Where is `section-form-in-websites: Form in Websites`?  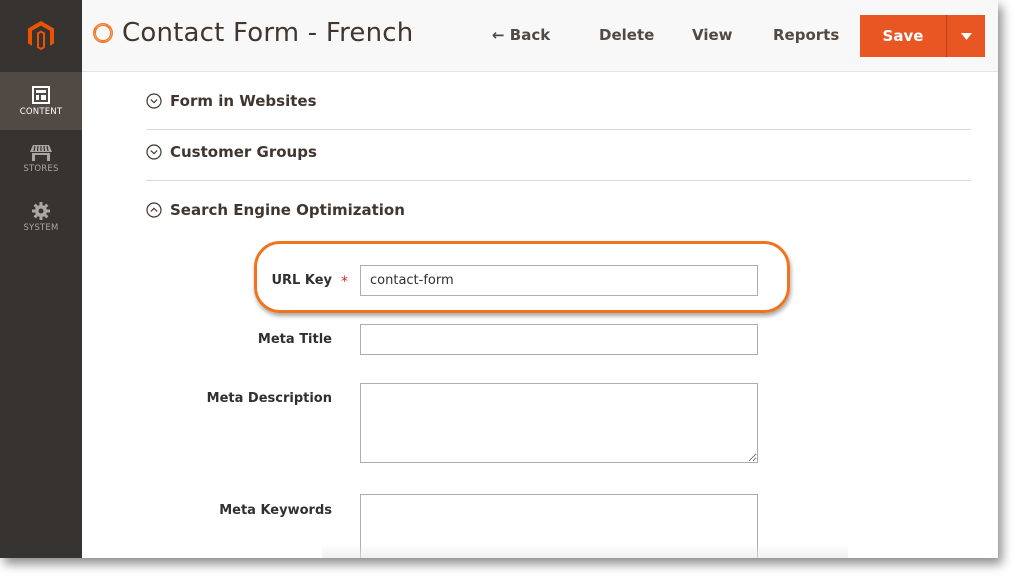 section-form-in-websites: Form in Websites is located at coordinates (558, 101).